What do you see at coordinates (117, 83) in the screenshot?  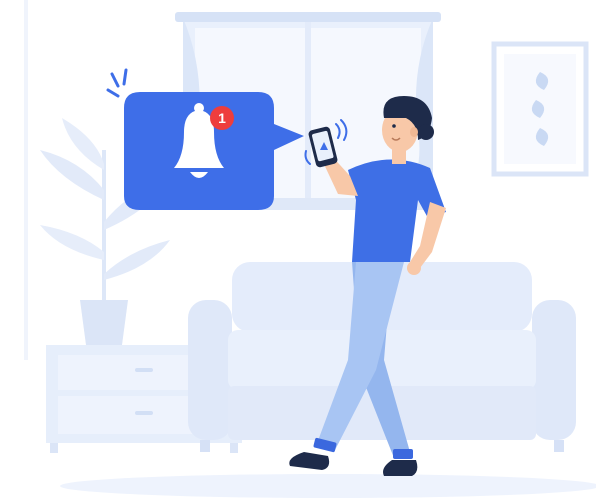 I see `alert-rays` at bounding box center [117, 83].